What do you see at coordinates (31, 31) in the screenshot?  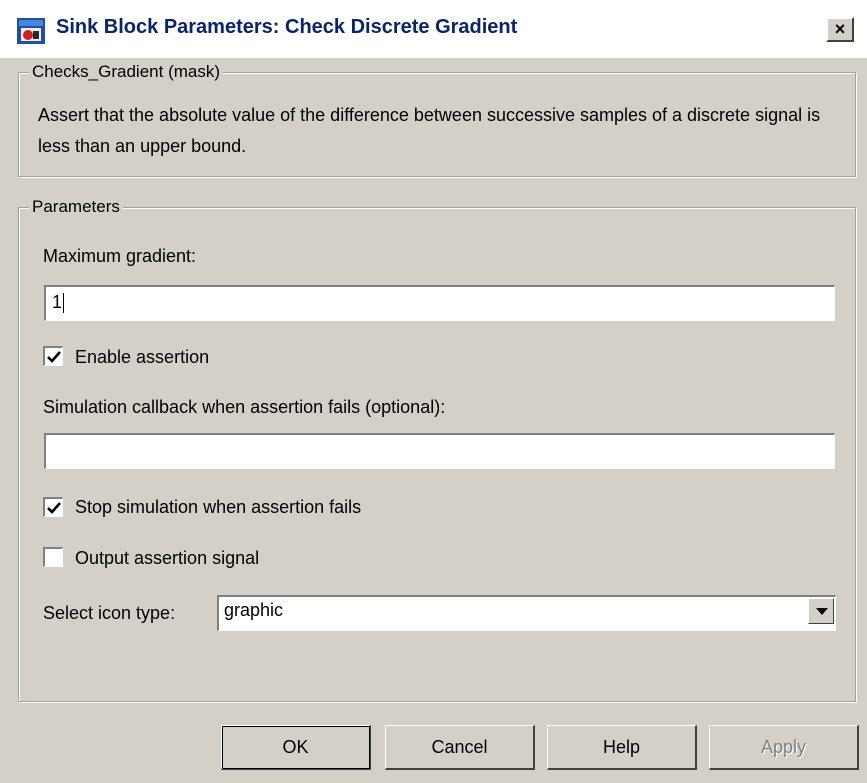 I see `simulink-block-icon` at bounding box center [31, 31].